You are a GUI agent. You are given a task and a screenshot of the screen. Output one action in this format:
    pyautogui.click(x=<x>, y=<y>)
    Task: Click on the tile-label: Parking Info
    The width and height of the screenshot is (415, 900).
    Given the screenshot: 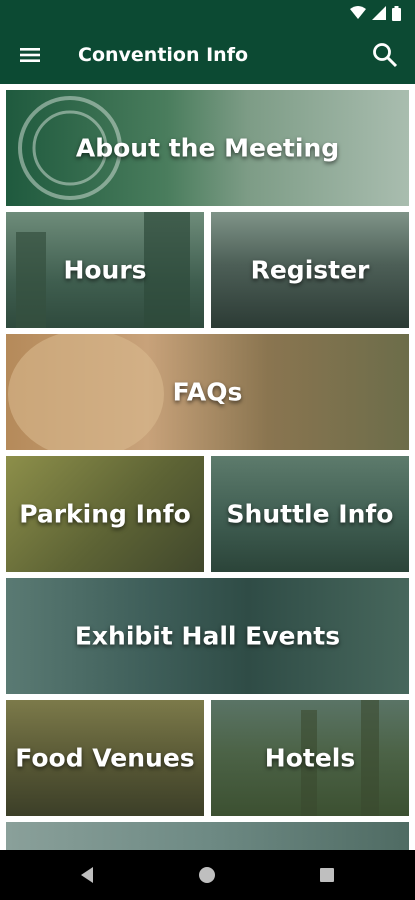 What is the action you would take?
    pyautogui.click(x=105, y=514)
    